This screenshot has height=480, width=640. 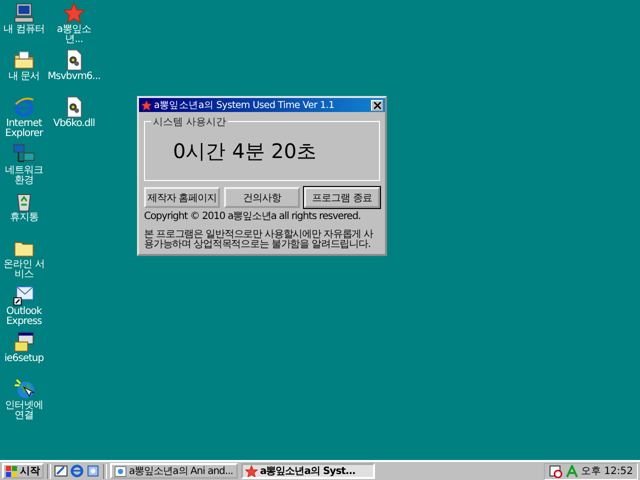 What do you see at coordinates (245, 151) in the screenshot?
I see `elapsed-time: 0시간 4분 20초` at bounding box center [245, 151].